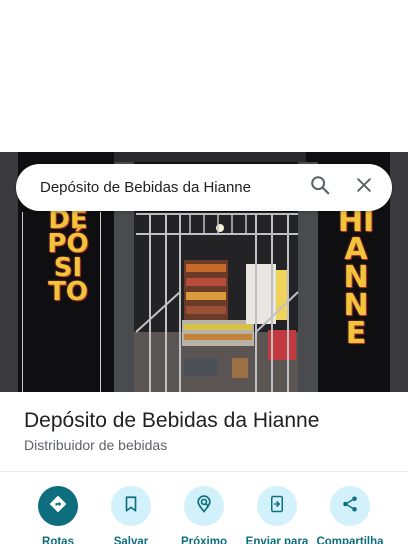 Image resolution: width=408 pixels, height=544 pixels. I want to click on search-button, so click(320, 188).